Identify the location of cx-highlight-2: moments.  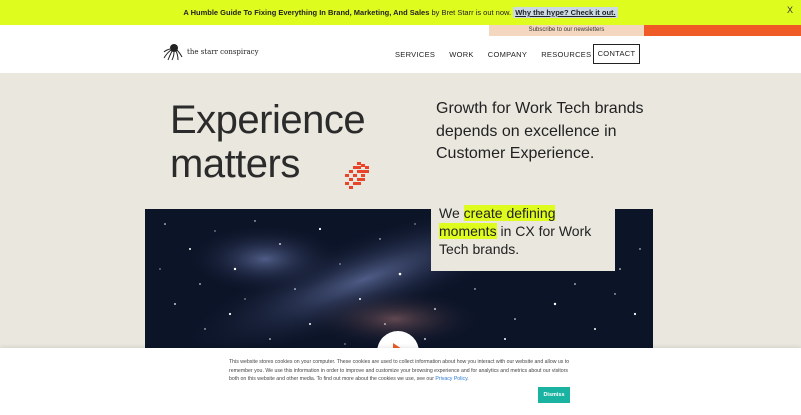
(468, 231).